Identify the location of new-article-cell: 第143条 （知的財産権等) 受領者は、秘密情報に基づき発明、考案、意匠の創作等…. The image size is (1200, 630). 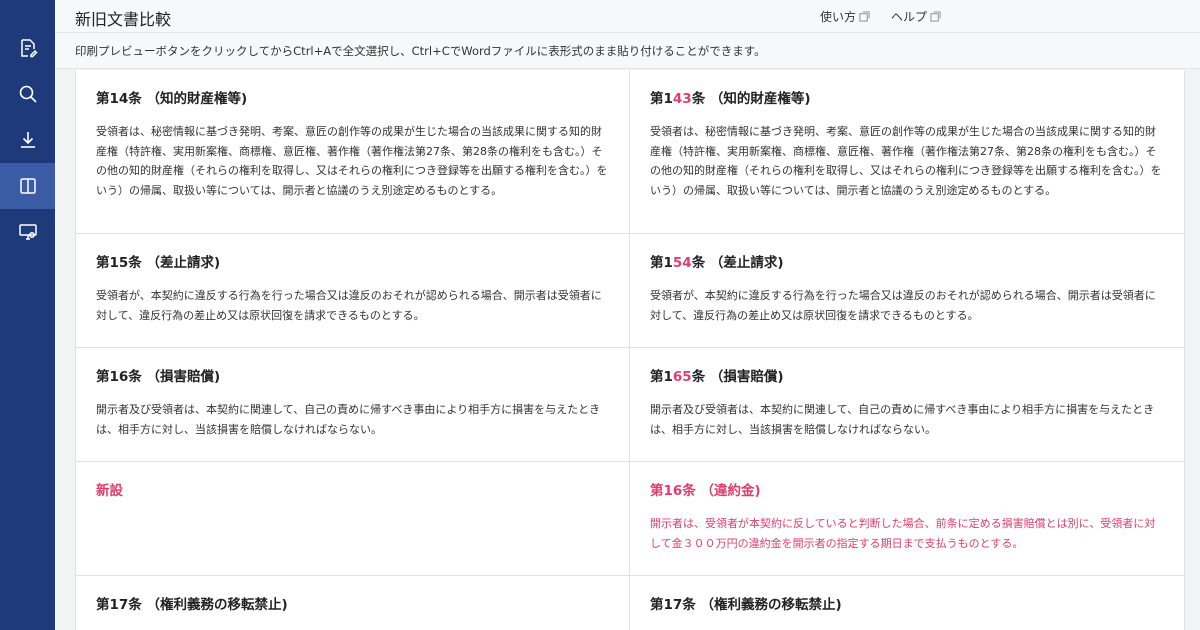
(907, 151).